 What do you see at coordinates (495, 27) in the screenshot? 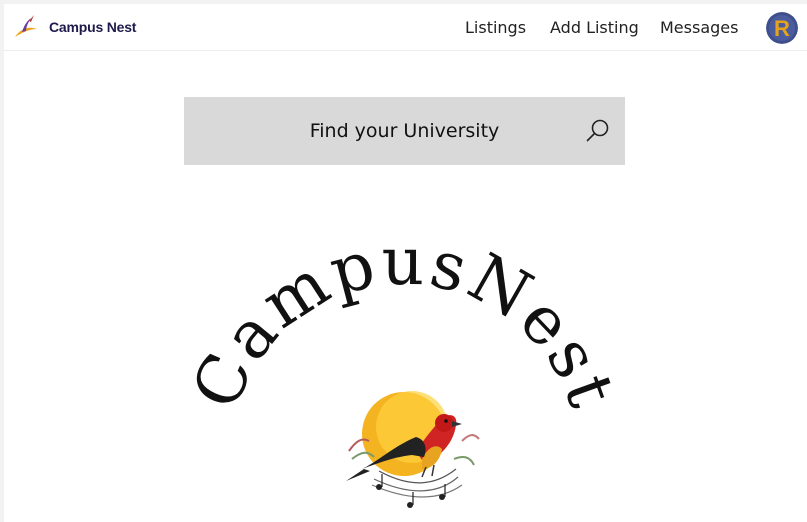
I see `nav-listings: Listings` at bounding box center [495, 27].